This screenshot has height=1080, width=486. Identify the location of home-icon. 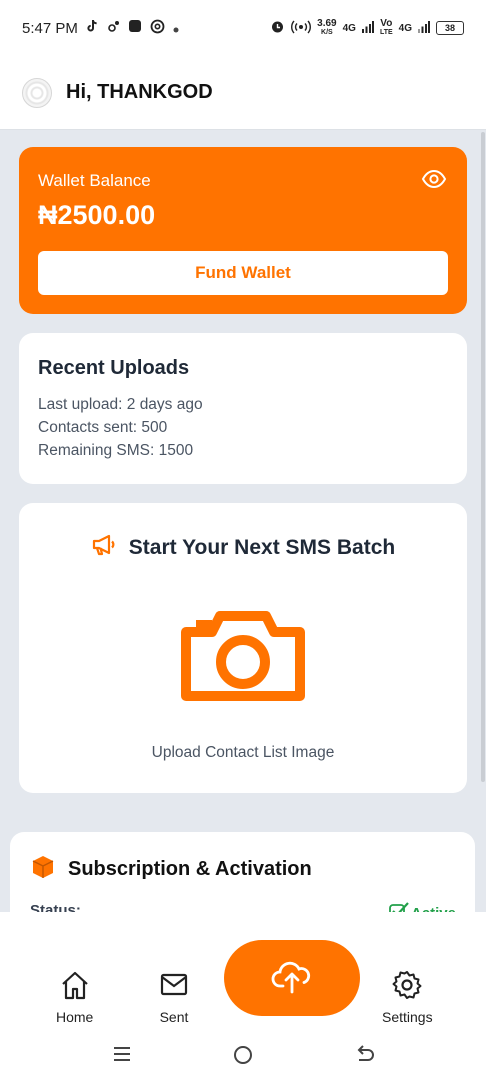
(75, 986).